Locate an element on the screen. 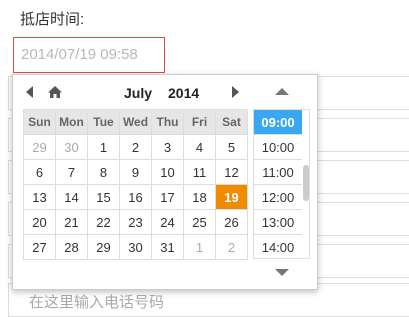 This screenshot has height=317, width=409. time-list: 09:00 10:00 11:00 12:00 13:00 14:00 is located at coordinates (281, 184).